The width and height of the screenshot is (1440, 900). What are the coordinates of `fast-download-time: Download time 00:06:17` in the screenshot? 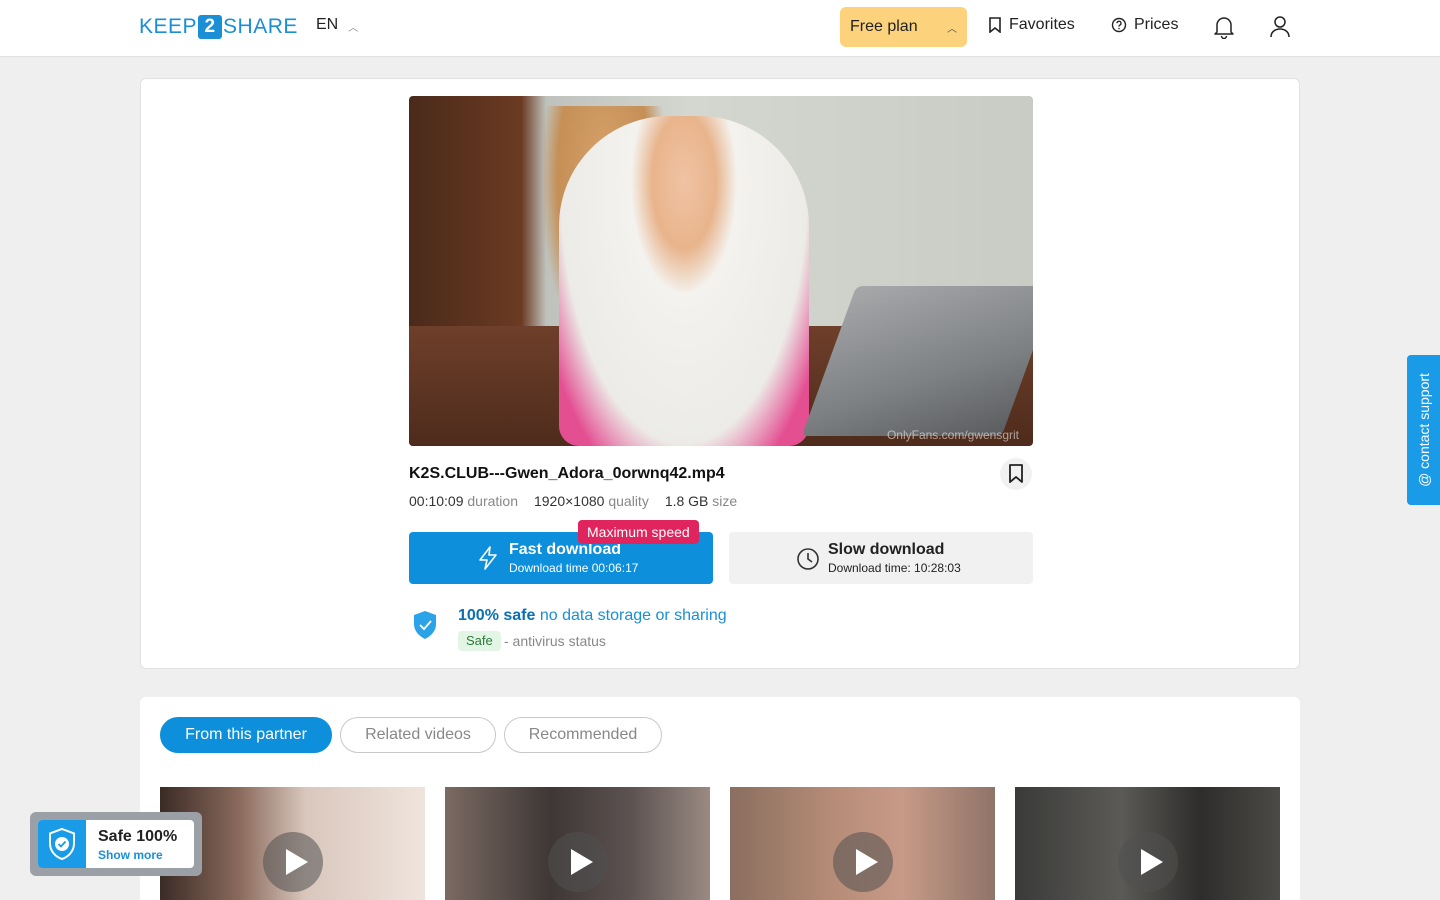 It's located at (574, 568).